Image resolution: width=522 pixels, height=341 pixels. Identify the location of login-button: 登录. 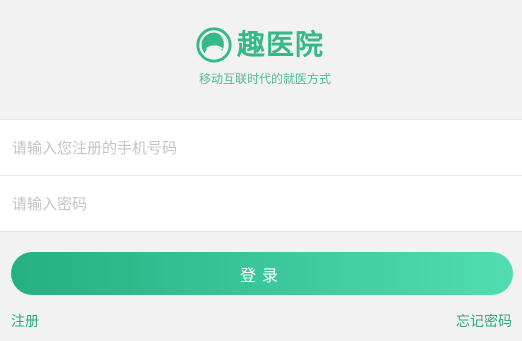
(262, 273).